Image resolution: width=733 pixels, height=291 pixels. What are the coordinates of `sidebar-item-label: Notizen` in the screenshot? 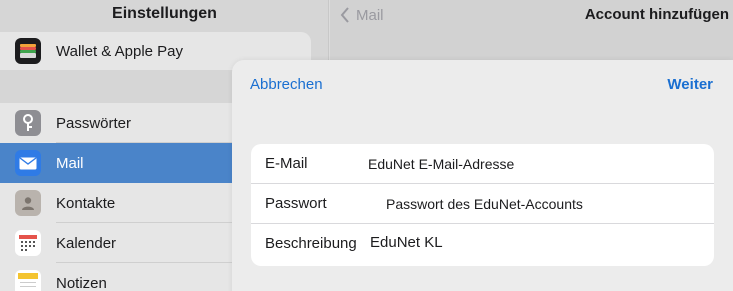 It's located at (81, 282).